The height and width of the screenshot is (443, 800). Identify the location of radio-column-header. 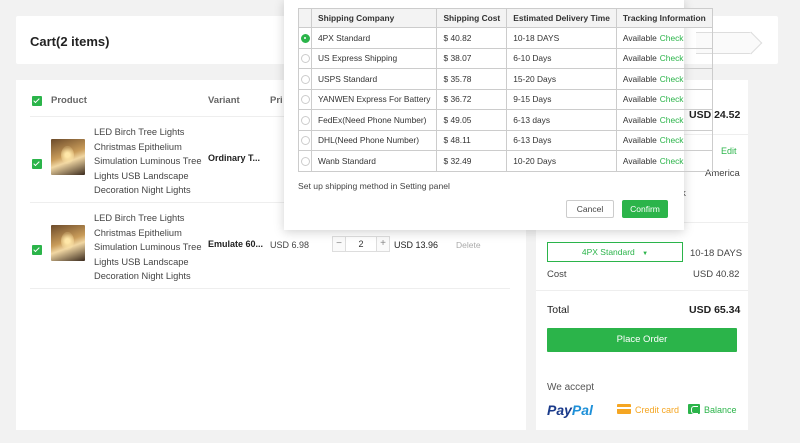
(305, 18).